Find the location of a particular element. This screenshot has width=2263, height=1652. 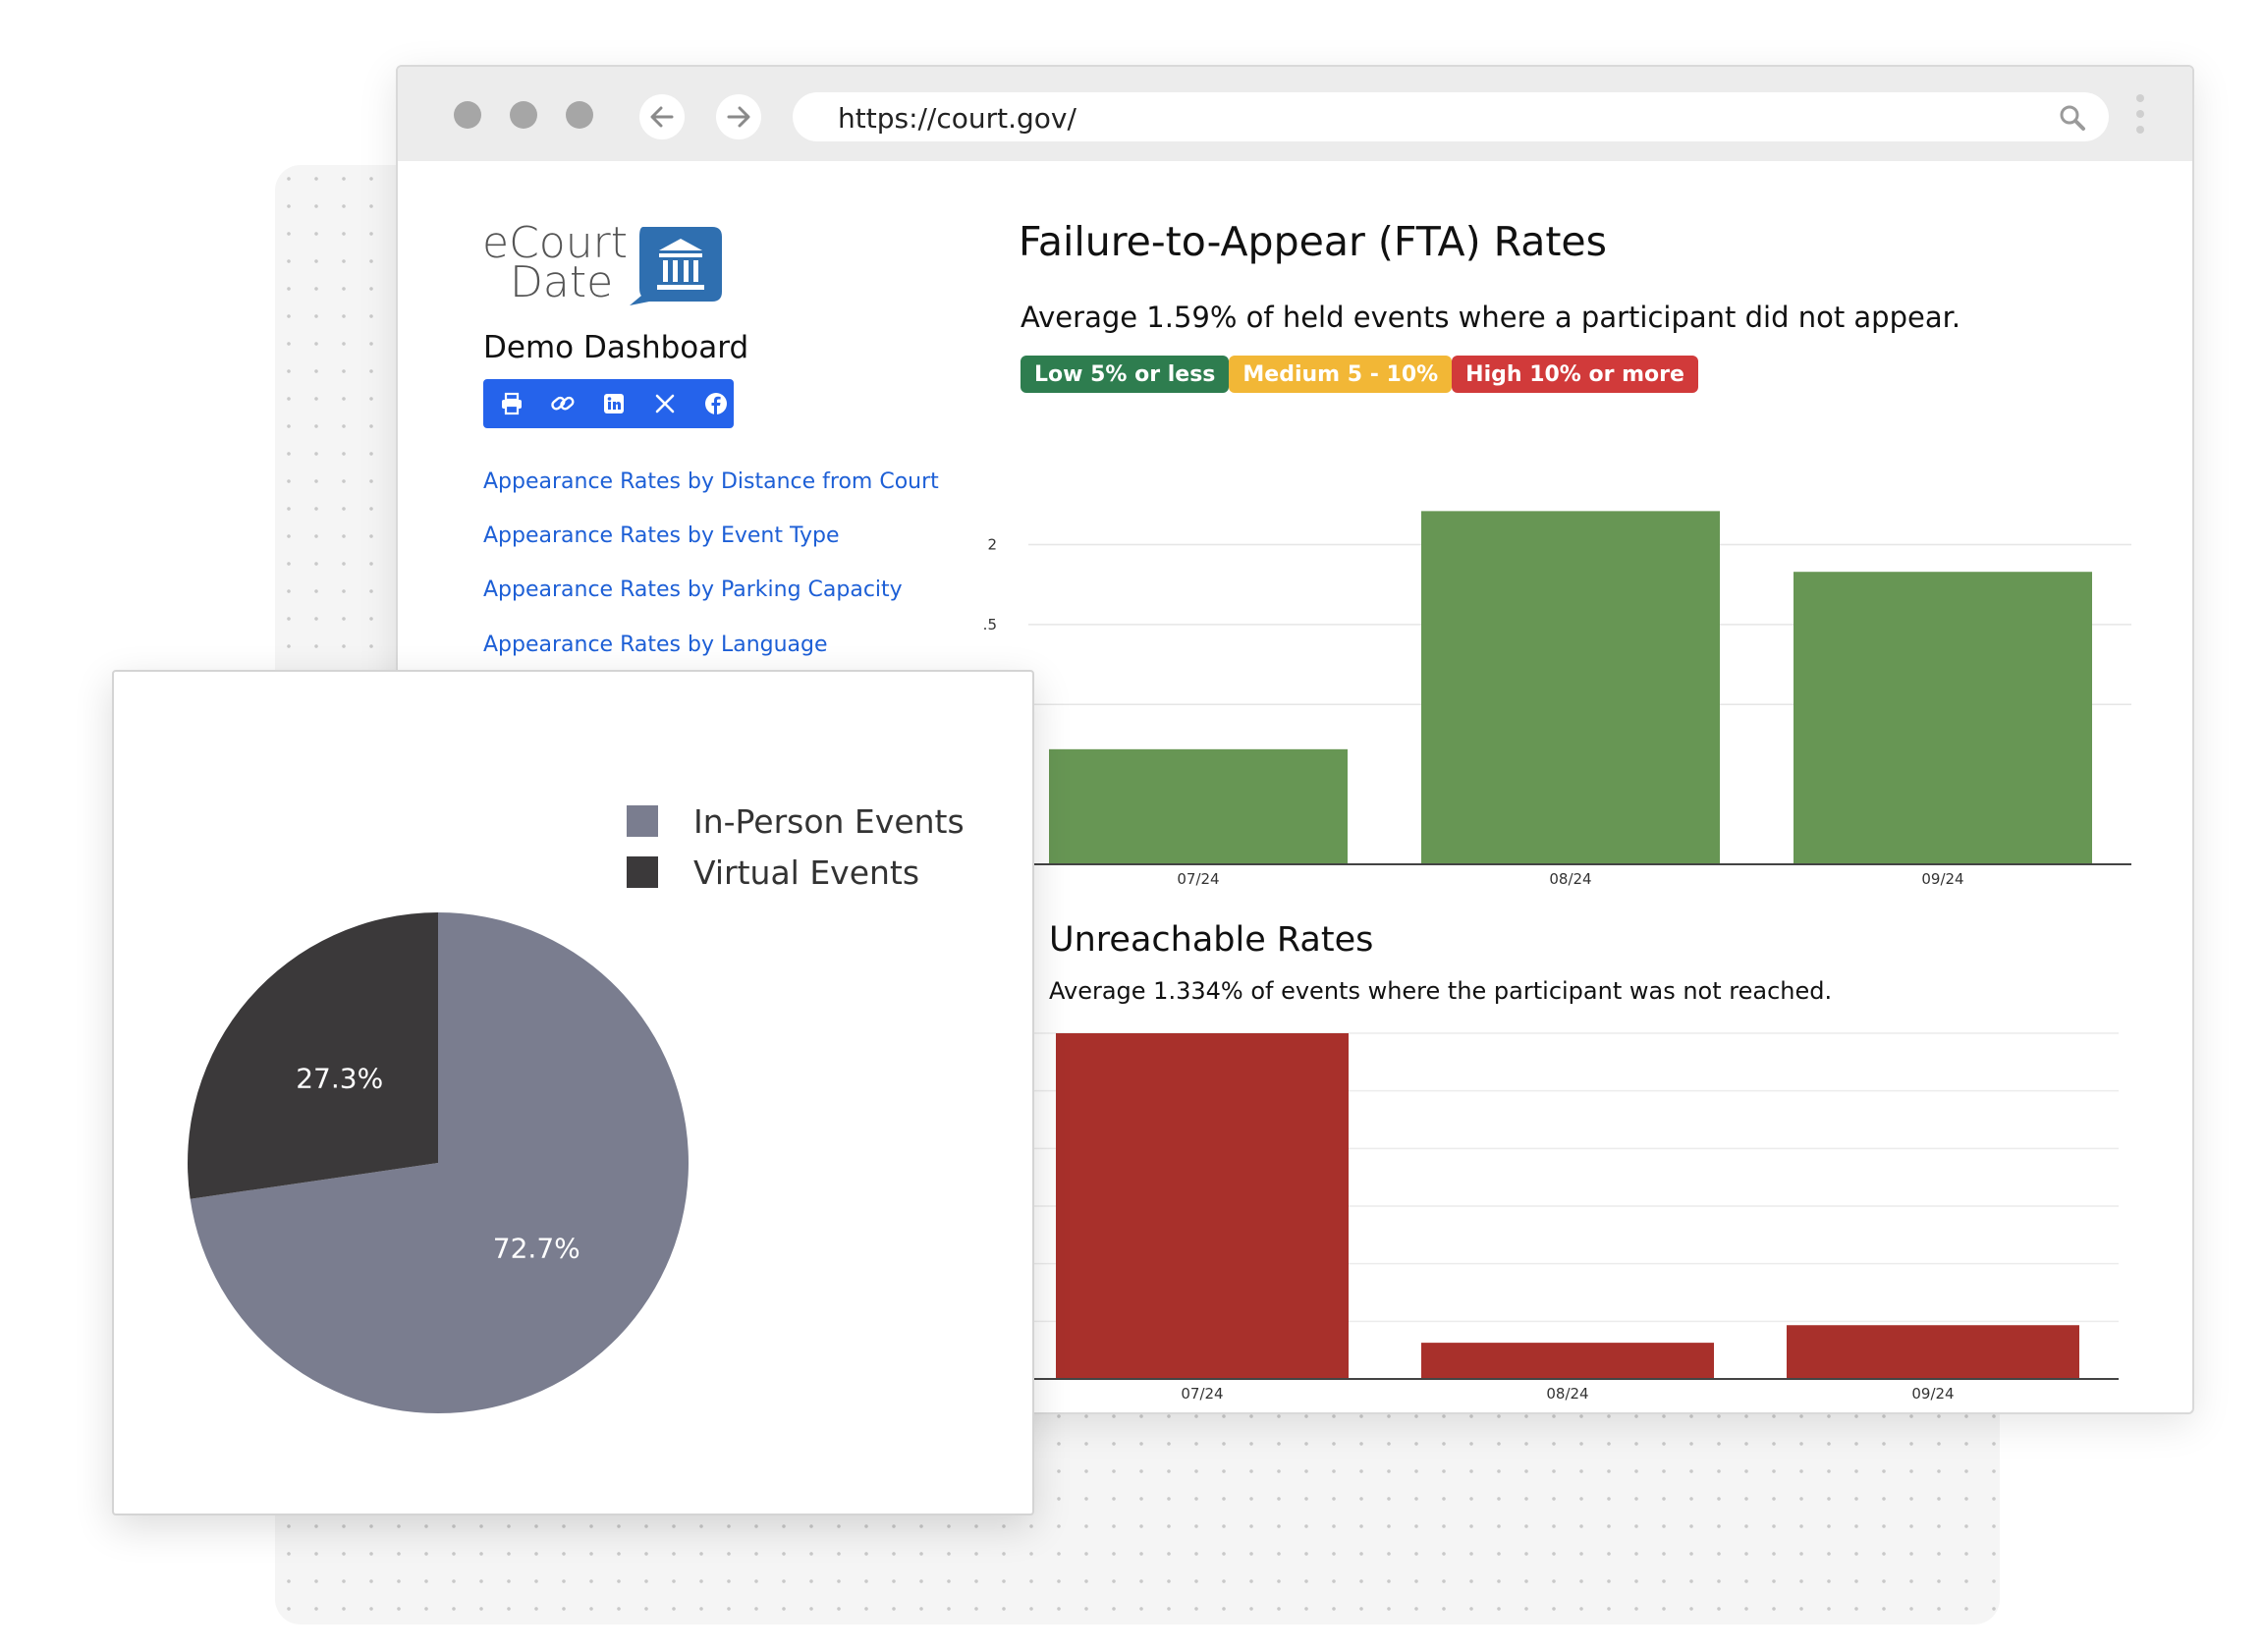

y-tick-label: 1.5 is located at coordinates (989, 624).